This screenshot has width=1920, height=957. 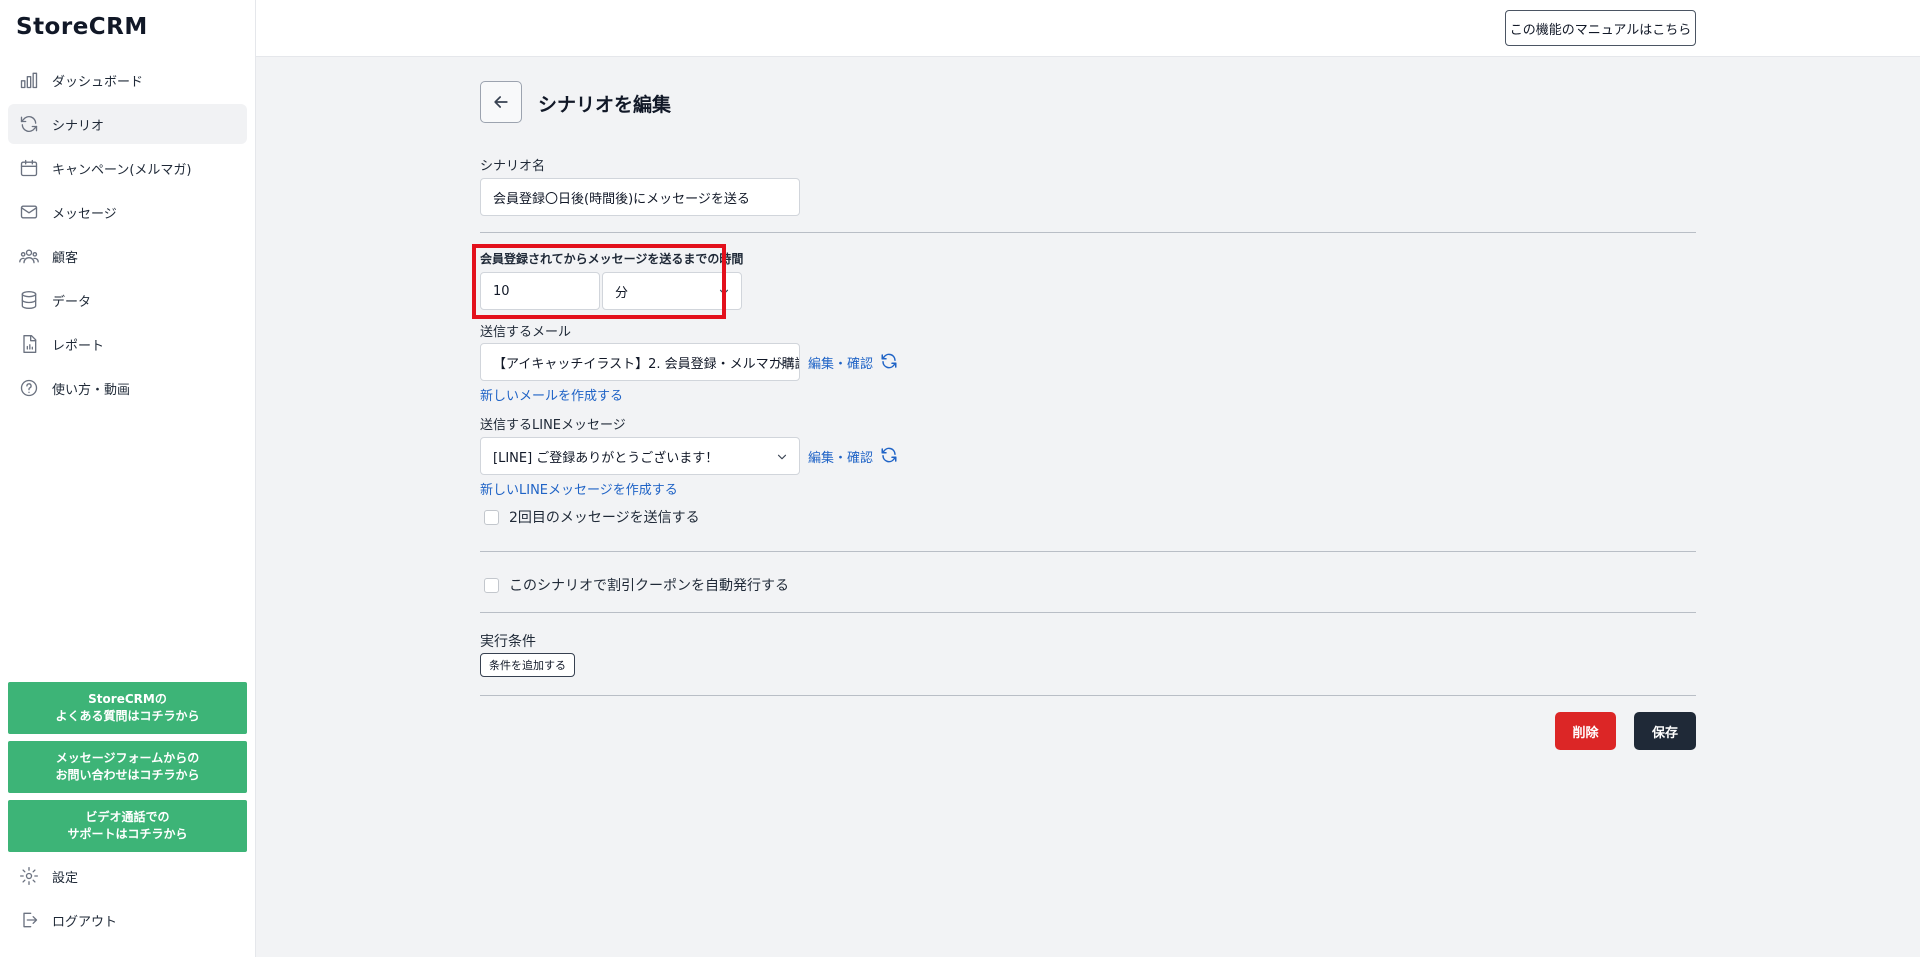 What do you see at coordinates (29, 300) in the screenshot?
I see `database-icon` at bounding box center [29, 300].